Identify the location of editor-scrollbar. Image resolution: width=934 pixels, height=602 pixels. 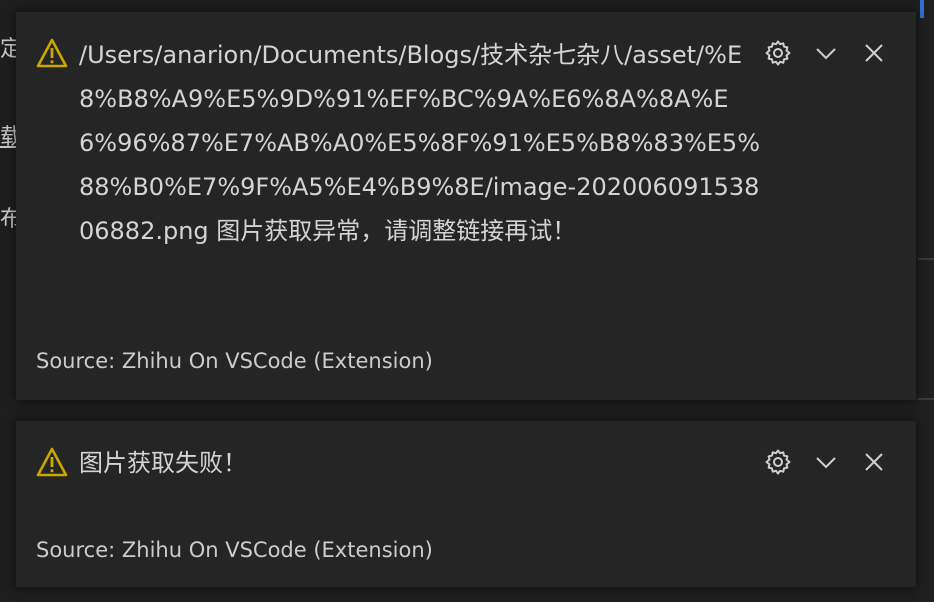
(925, 301).